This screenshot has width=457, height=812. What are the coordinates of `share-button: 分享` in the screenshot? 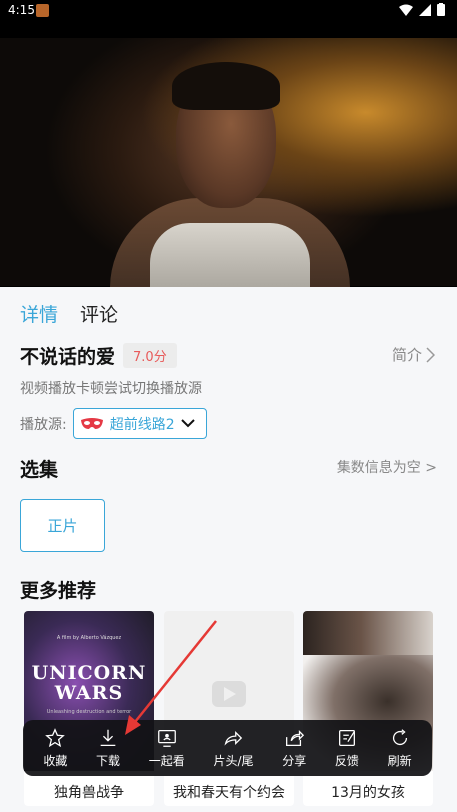 It's located at (294, 748).